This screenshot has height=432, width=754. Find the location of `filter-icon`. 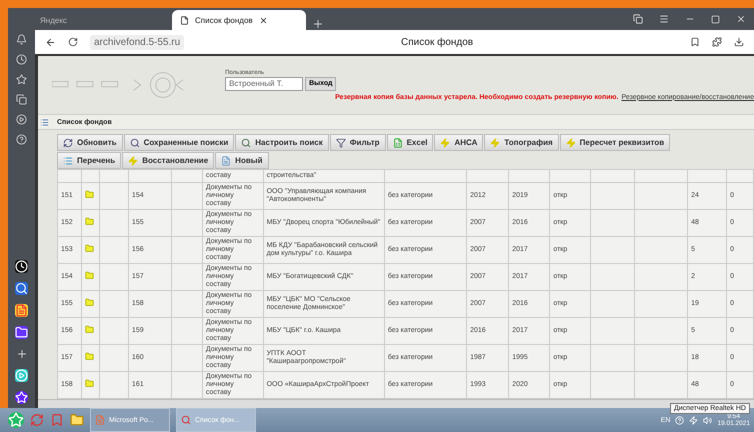

filter-icon is located at coordinates (341, 143).